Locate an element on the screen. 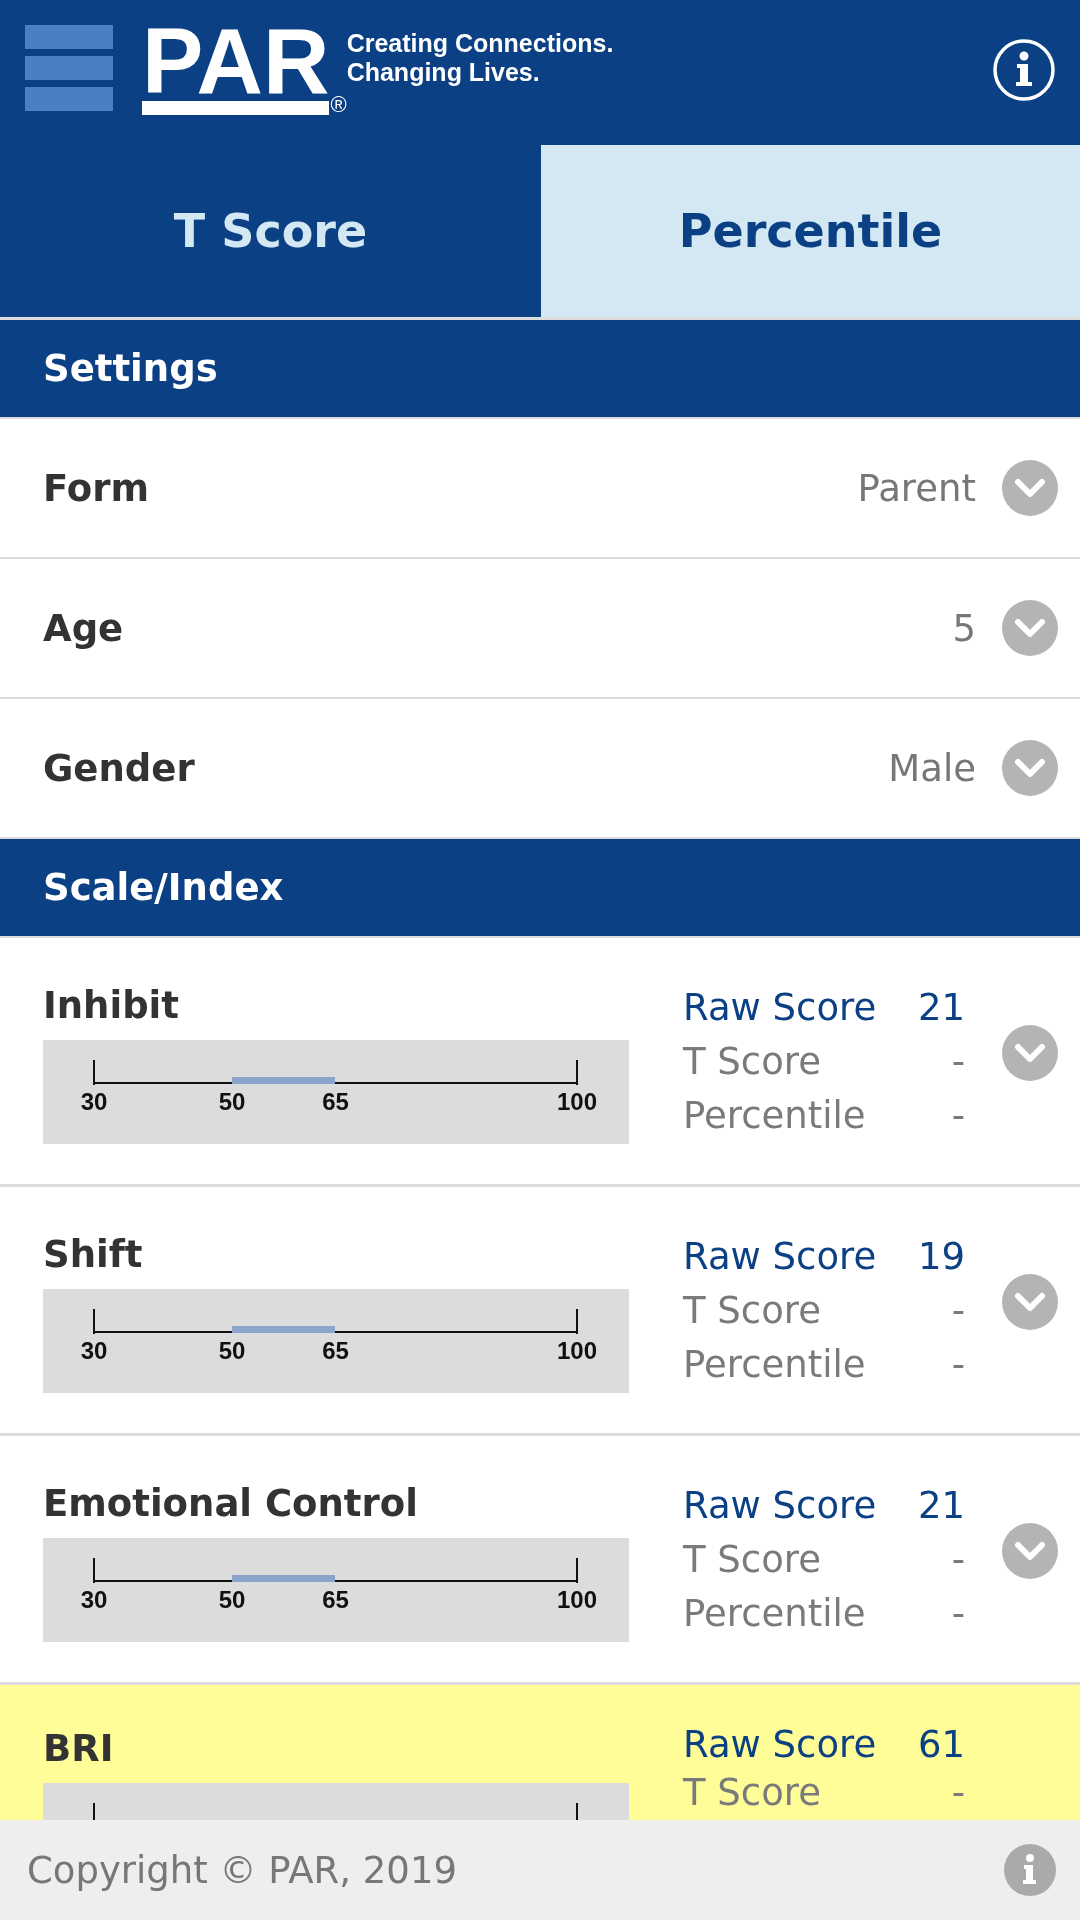  dropdown-value: Parent is located at coordinates (916, 488).